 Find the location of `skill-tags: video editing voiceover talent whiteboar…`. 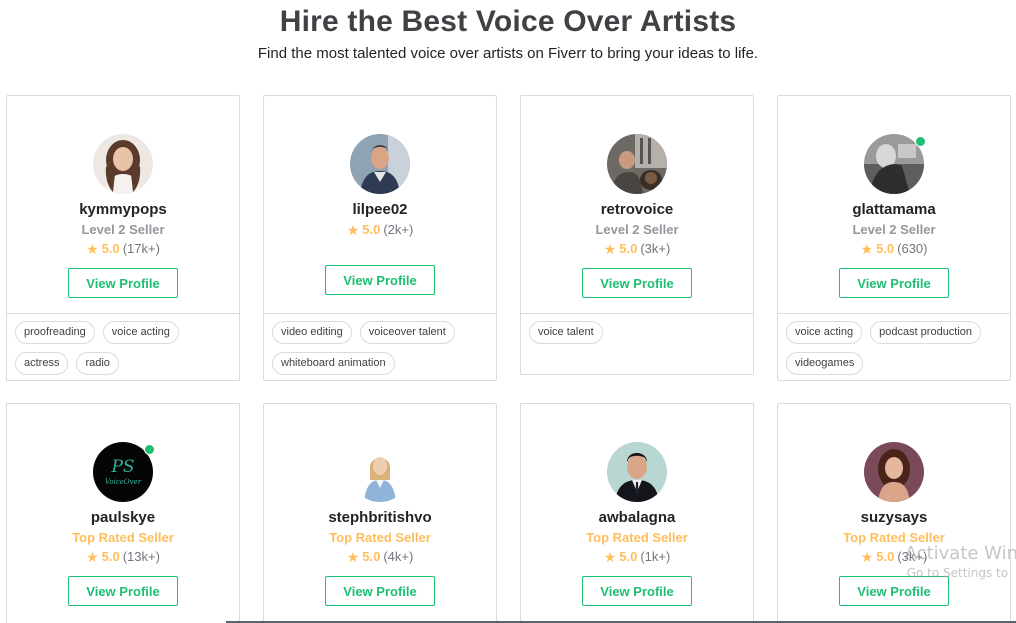

skill-tags: video editing voiceover talent whiteboar… is located at coordinates (380, 344).